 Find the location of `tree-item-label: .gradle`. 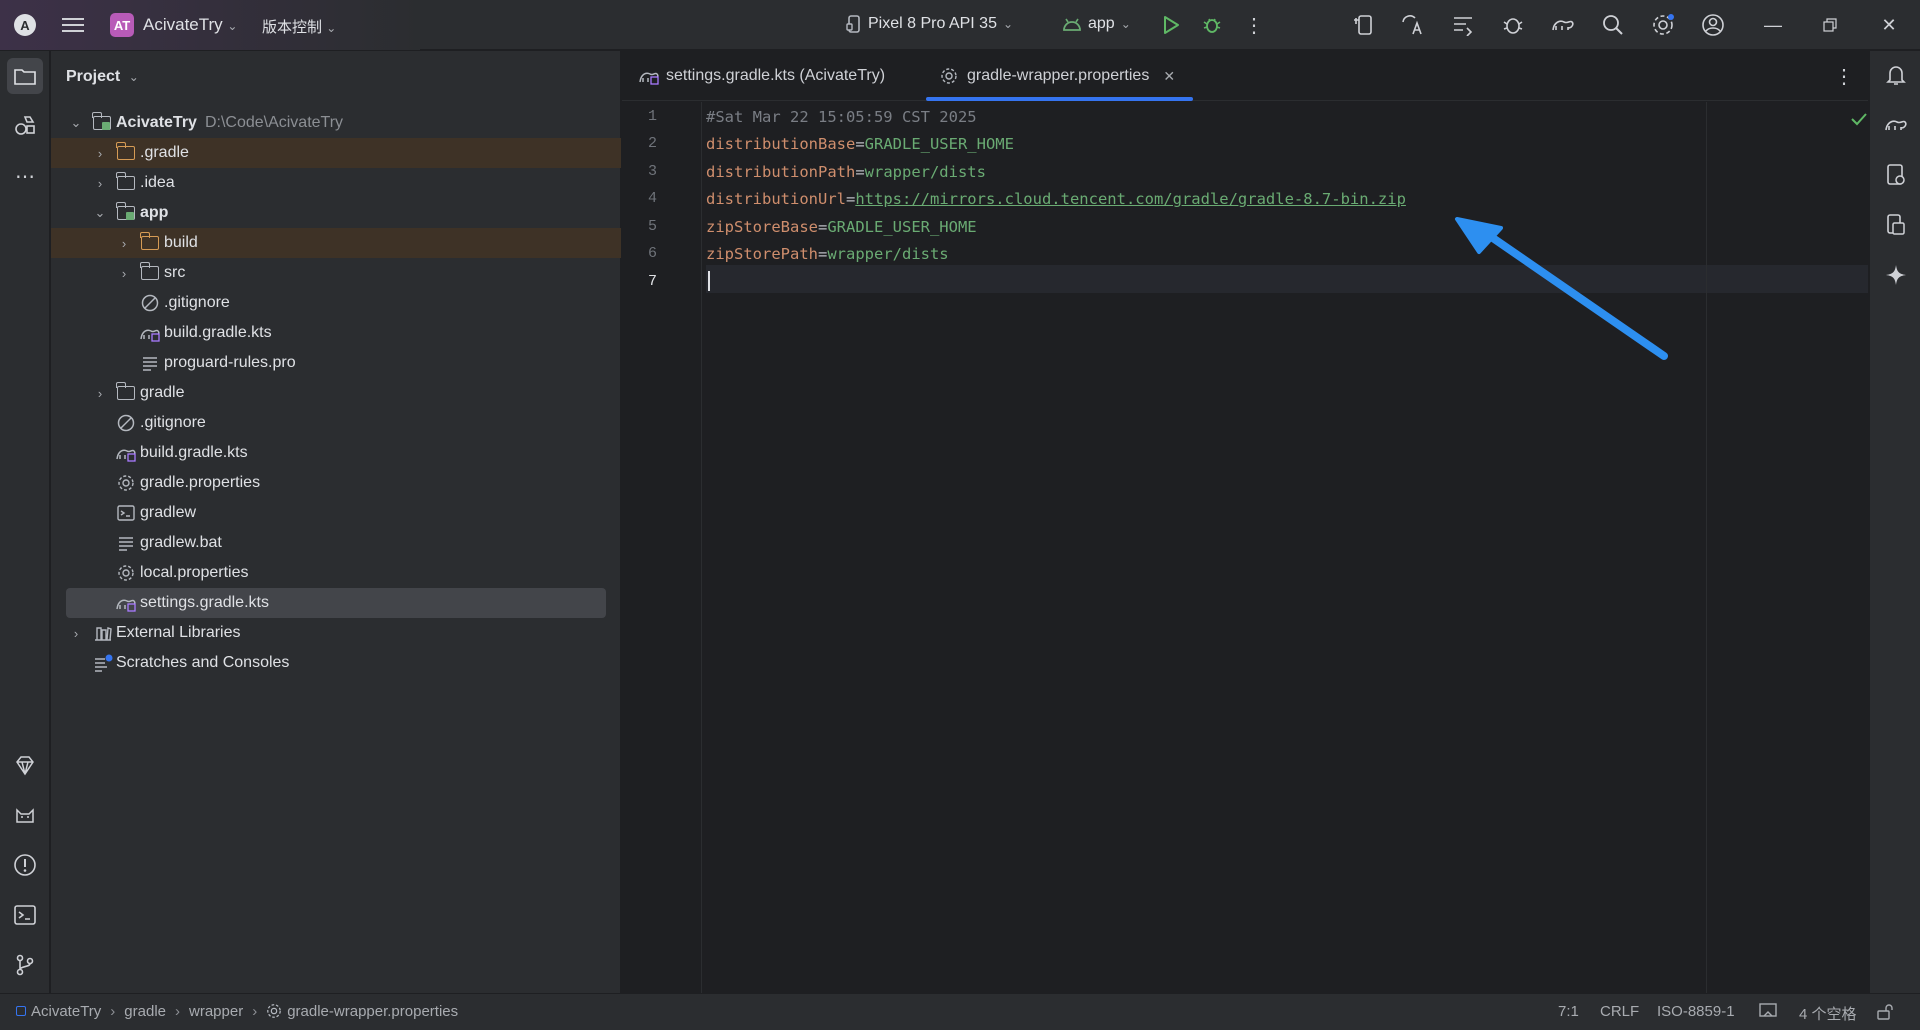

tree-item-label: .gradle is located at coordinates (164, 152).